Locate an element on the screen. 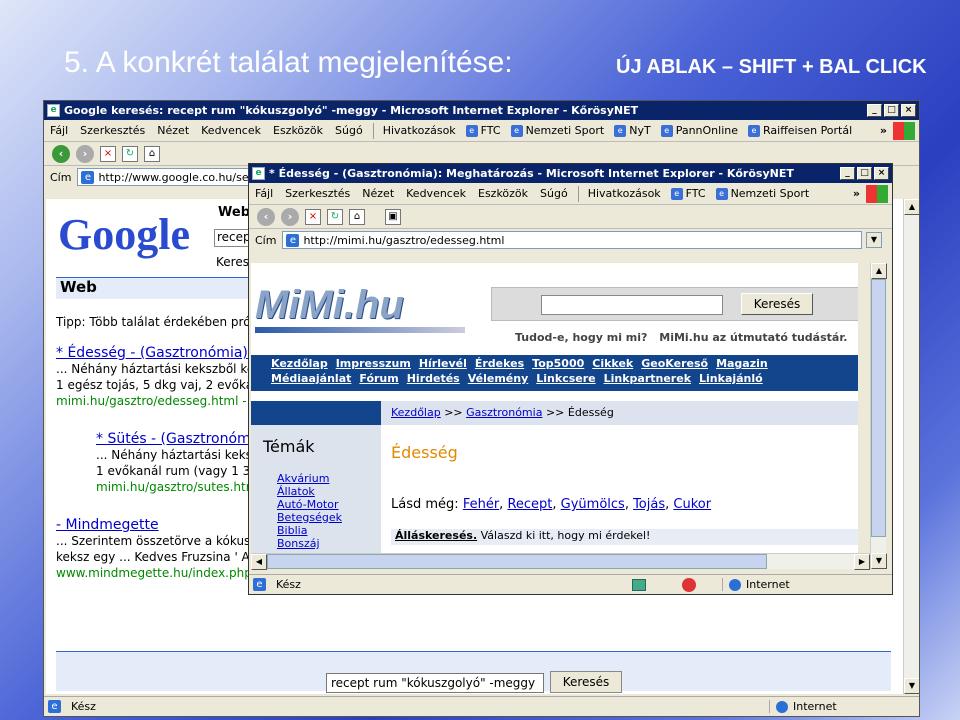 This screenshot has width=960, height=720. sidebar-link: Állatok is located at coordinates (329, 491).